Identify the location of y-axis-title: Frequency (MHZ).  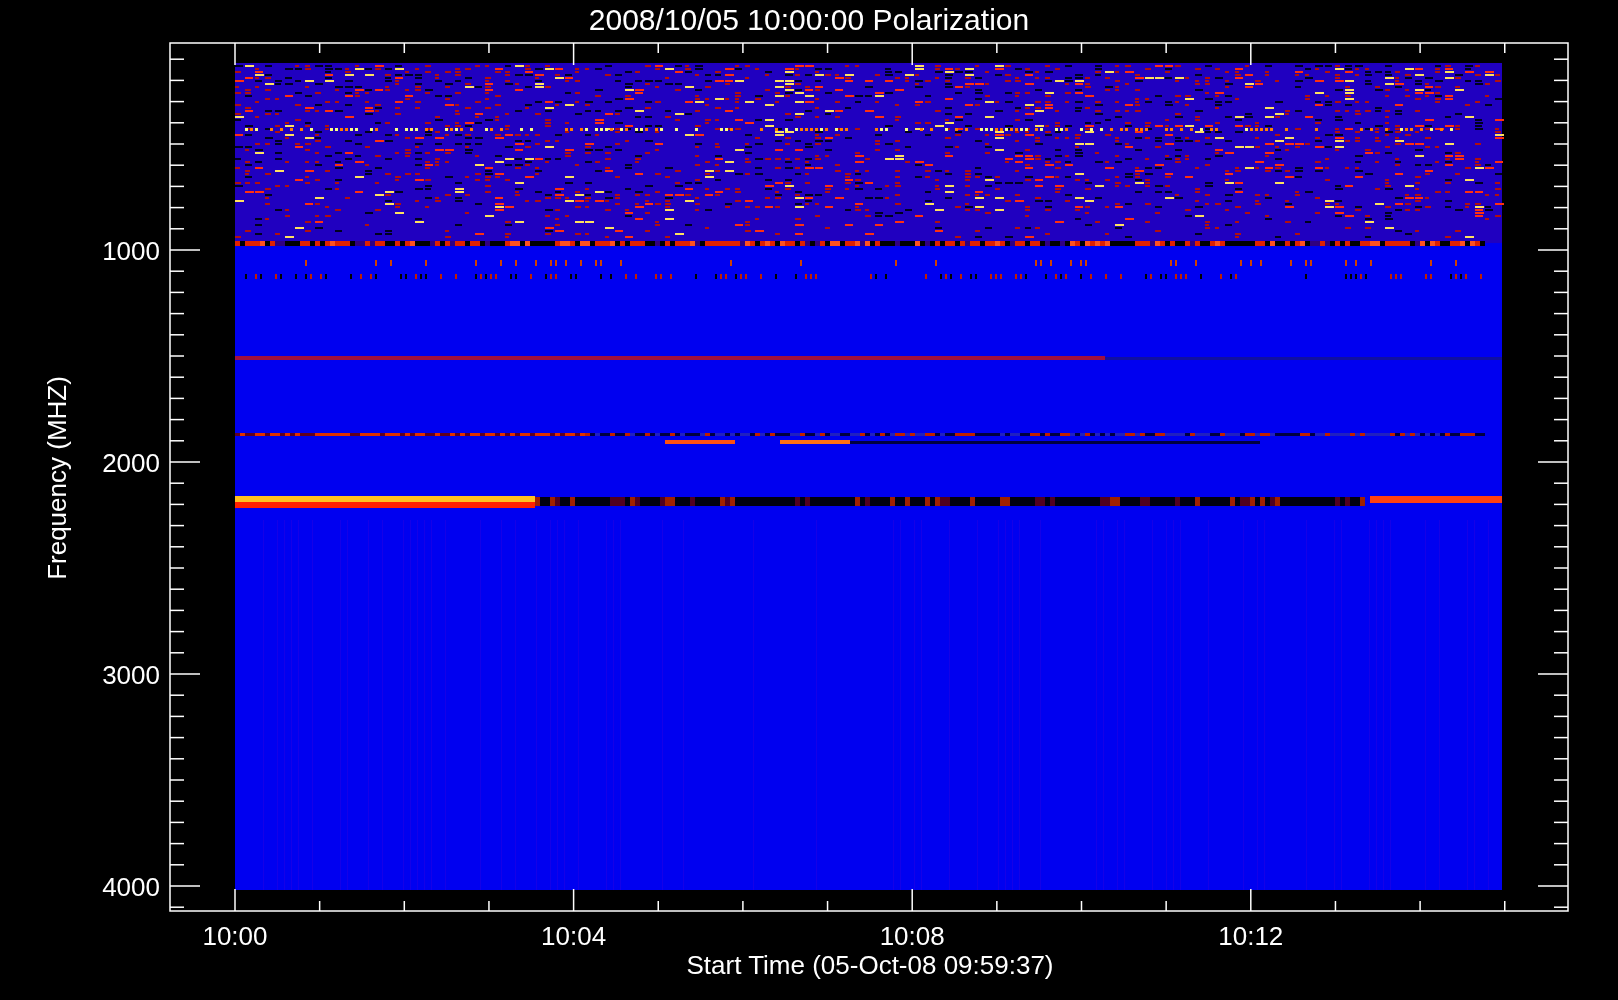
(57, 478).